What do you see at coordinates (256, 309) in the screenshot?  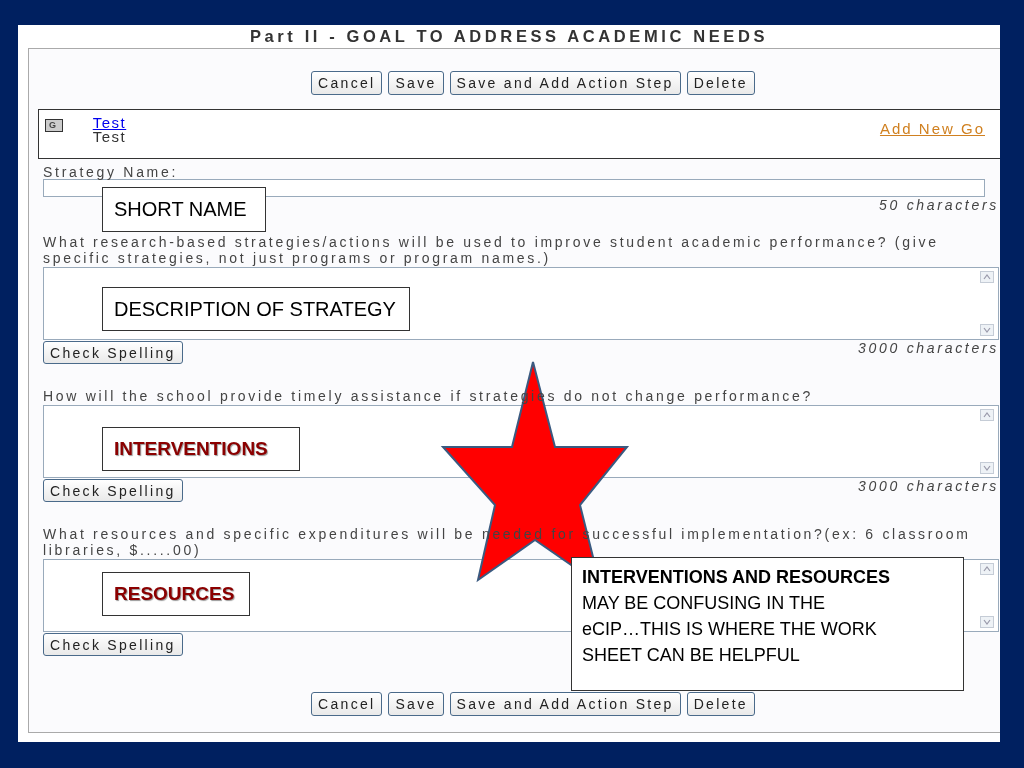 I see `annotation-label: DESCRIPTION OF STRATEGY` at bounding box center [256, 309].